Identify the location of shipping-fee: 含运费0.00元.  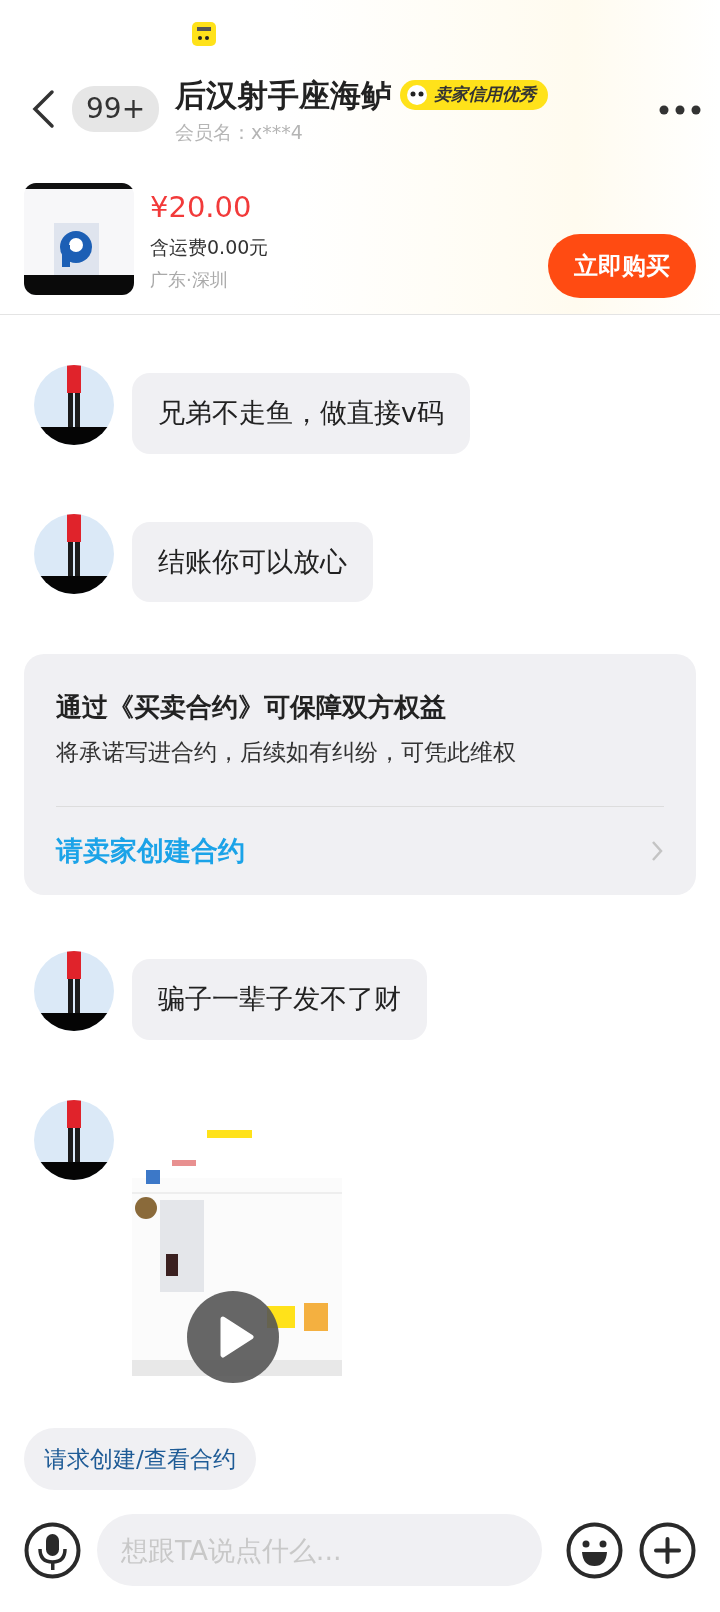
(209, 247).